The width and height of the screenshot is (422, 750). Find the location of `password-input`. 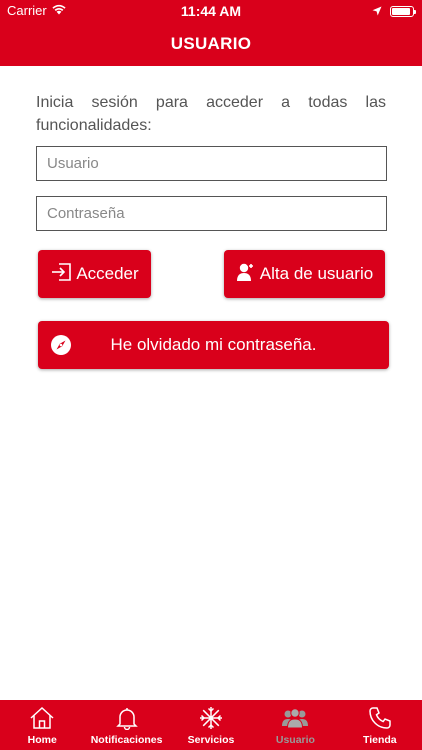

password-input is located at coordinates (211, 213).